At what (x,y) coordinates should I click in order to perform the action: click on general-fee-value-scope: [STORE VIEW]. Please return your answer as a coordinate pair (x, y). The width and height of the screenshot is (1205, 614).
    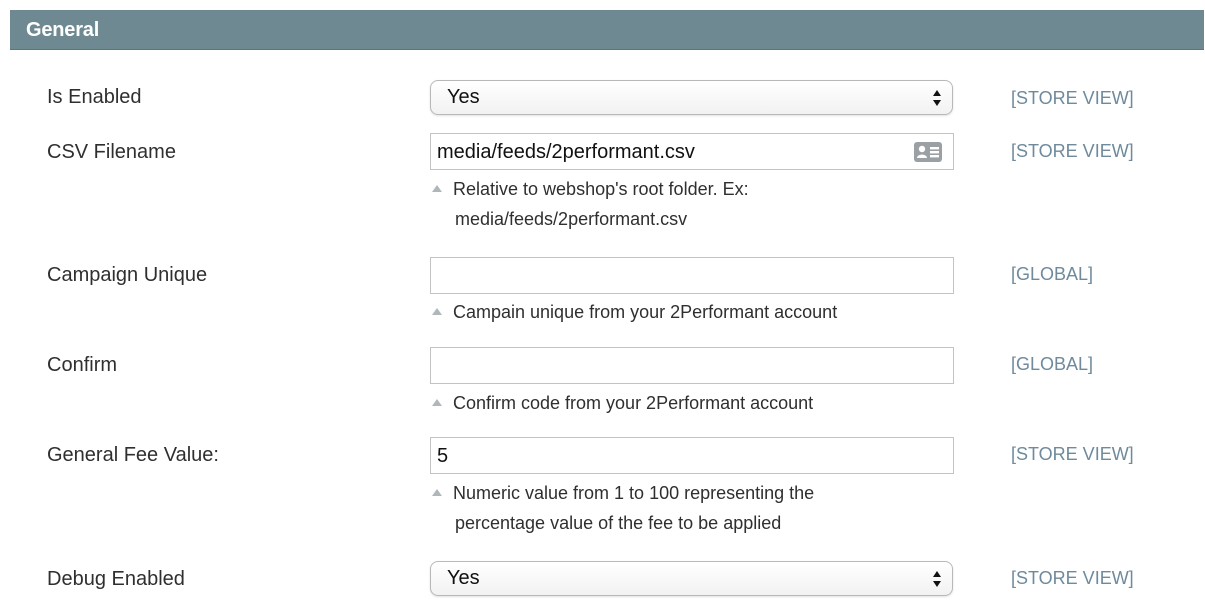
    Looking at the image, I should click on (1072, 454).